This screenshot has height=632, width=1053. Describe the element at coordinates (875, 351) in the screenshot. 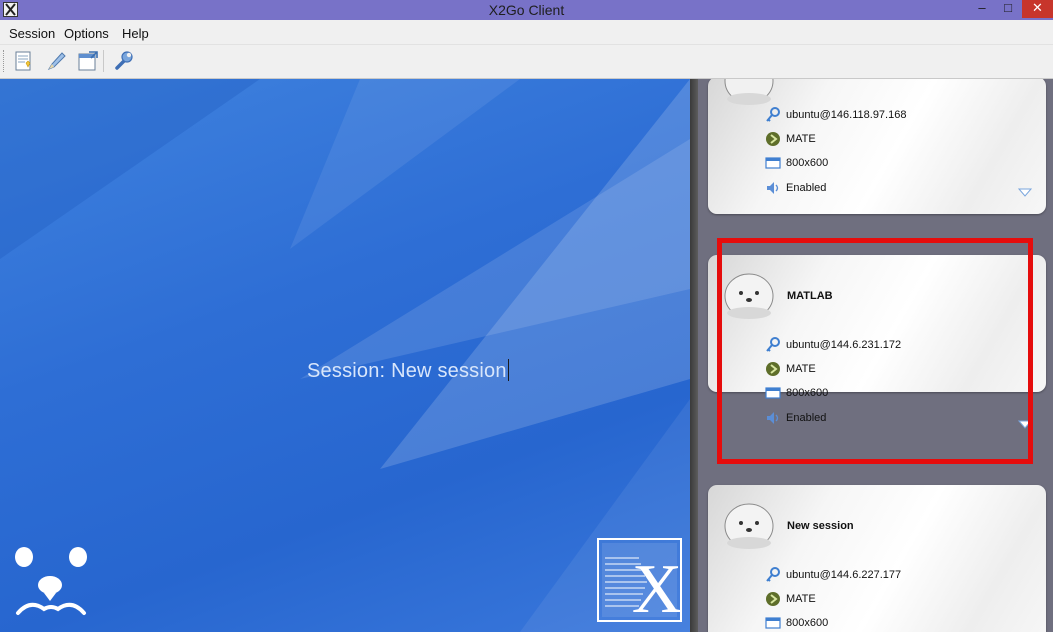

I see `selection-highlight-box` at that location.